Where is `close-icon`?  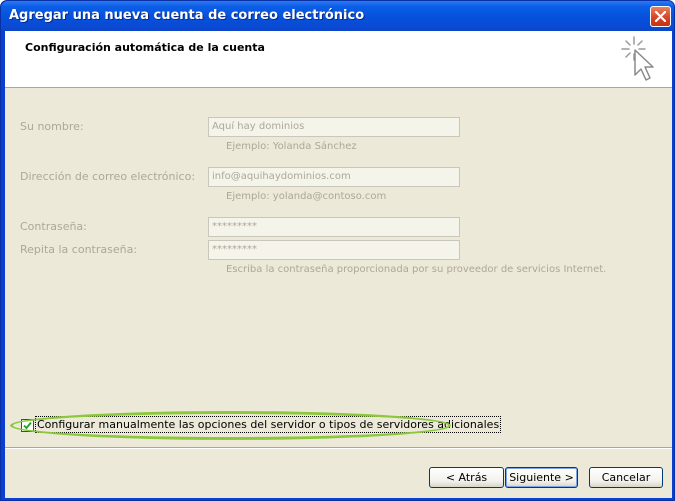 close-icon is located at coordinates (660, 16).